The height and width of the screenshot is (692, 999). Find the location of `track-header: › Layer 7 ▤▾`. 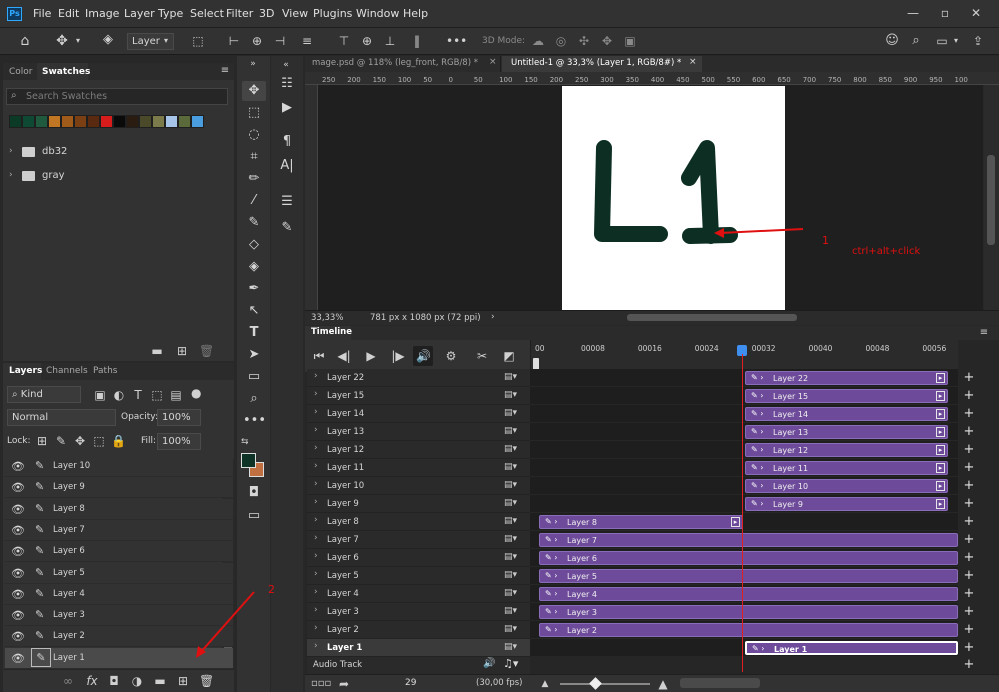

track-header: › Layer 7 ▤▾ is located at coordinates (418, 540).